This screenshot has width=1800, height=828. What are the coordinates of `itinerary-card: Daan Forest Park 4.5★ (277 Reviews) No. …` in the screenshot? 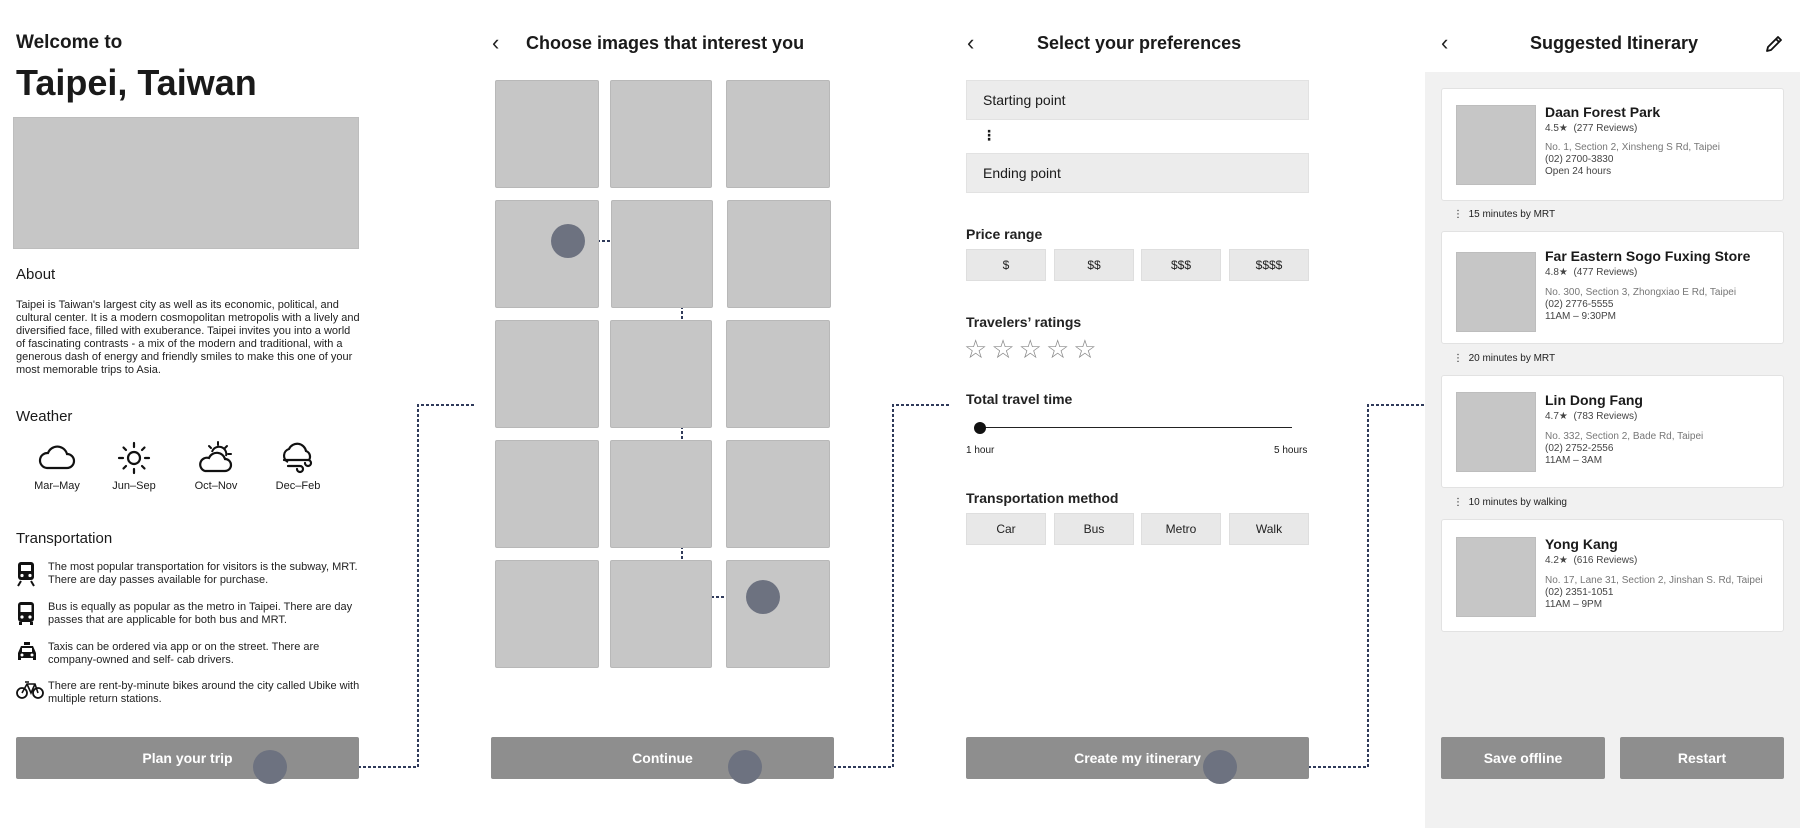 It's located at (1612, 144).